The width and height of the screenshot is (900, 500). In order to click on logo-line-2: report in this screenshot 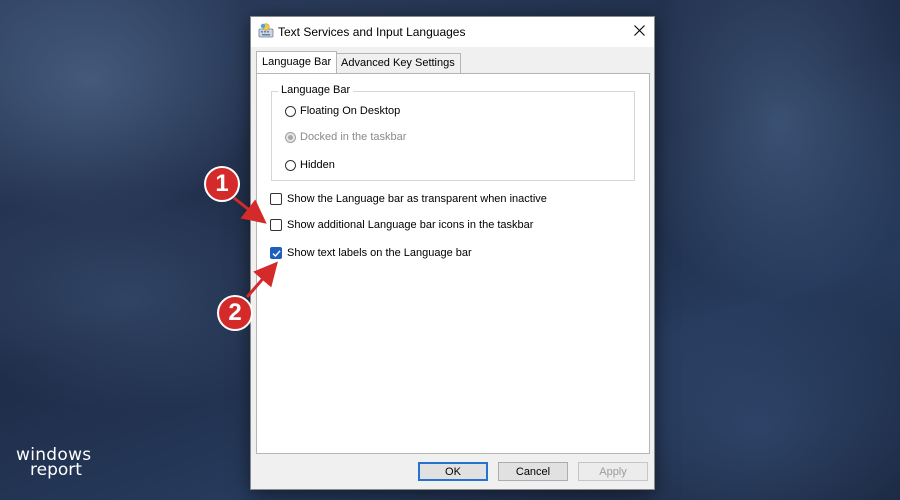, I will do `click(56, 470)`.